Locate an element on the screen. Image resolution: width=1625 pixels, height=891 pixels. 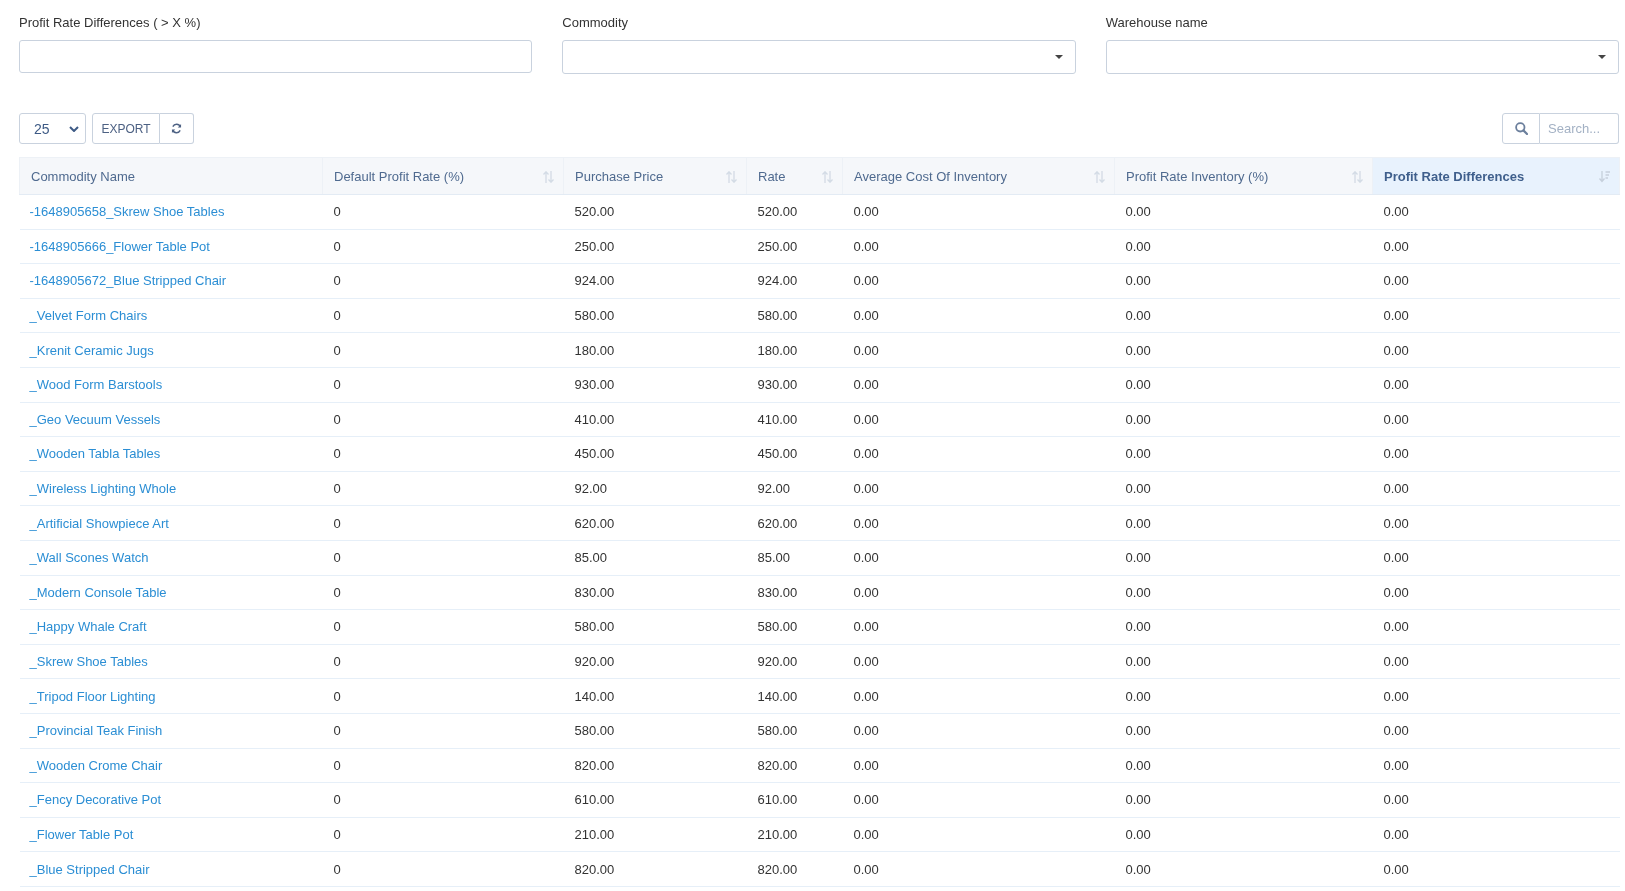
column-header: Profit Rate Differences is located at coordinates (1496, 176).